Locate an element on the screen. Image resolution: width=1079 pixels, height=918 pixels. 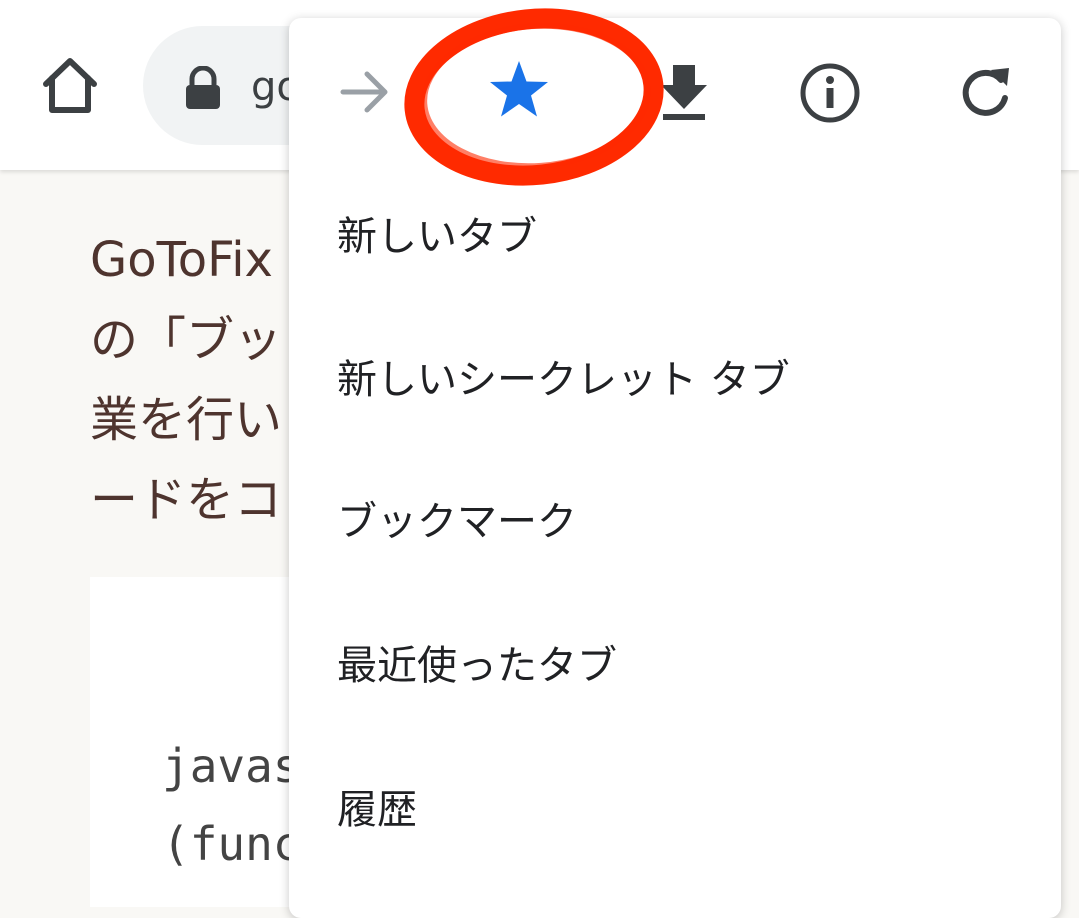
menu-icon-row is located at coordinates (675, 93).